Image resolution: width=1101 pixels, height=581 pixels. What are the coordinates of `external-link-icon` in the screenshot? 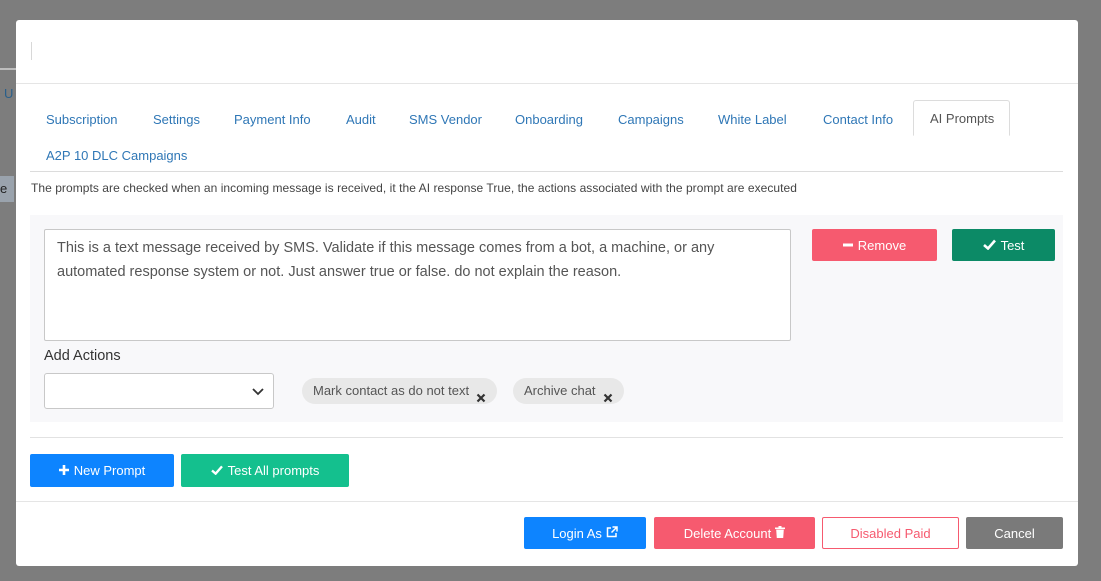 It's located at (612, 533).